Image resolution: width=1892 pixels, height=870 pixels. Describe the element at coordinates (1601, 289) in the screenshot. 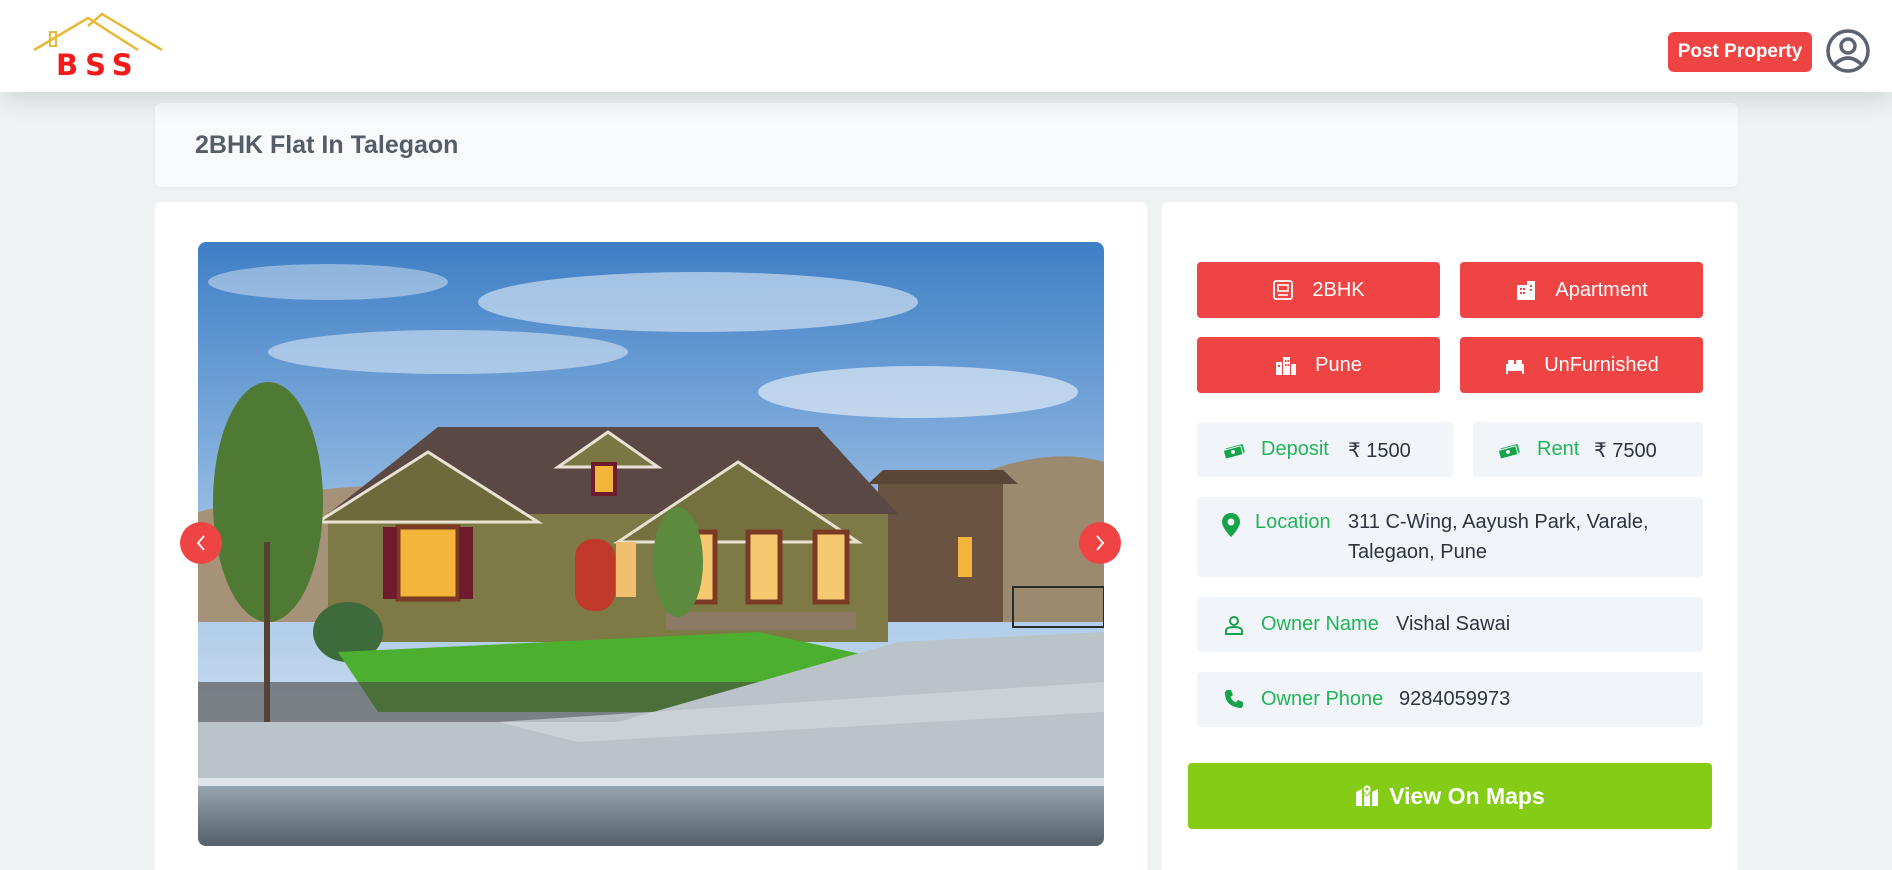

I see `tag-label: Apartment` at that location.